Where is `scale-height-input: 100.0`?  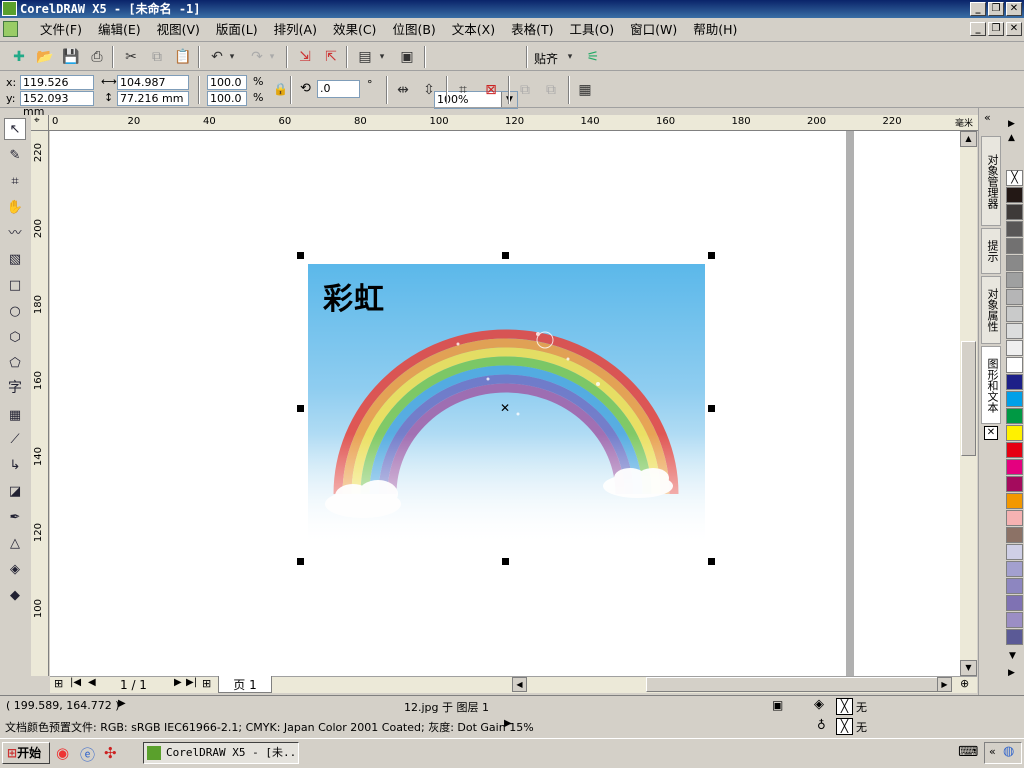
scale-height-input: 100.0 is located at coordinates (227, 98).